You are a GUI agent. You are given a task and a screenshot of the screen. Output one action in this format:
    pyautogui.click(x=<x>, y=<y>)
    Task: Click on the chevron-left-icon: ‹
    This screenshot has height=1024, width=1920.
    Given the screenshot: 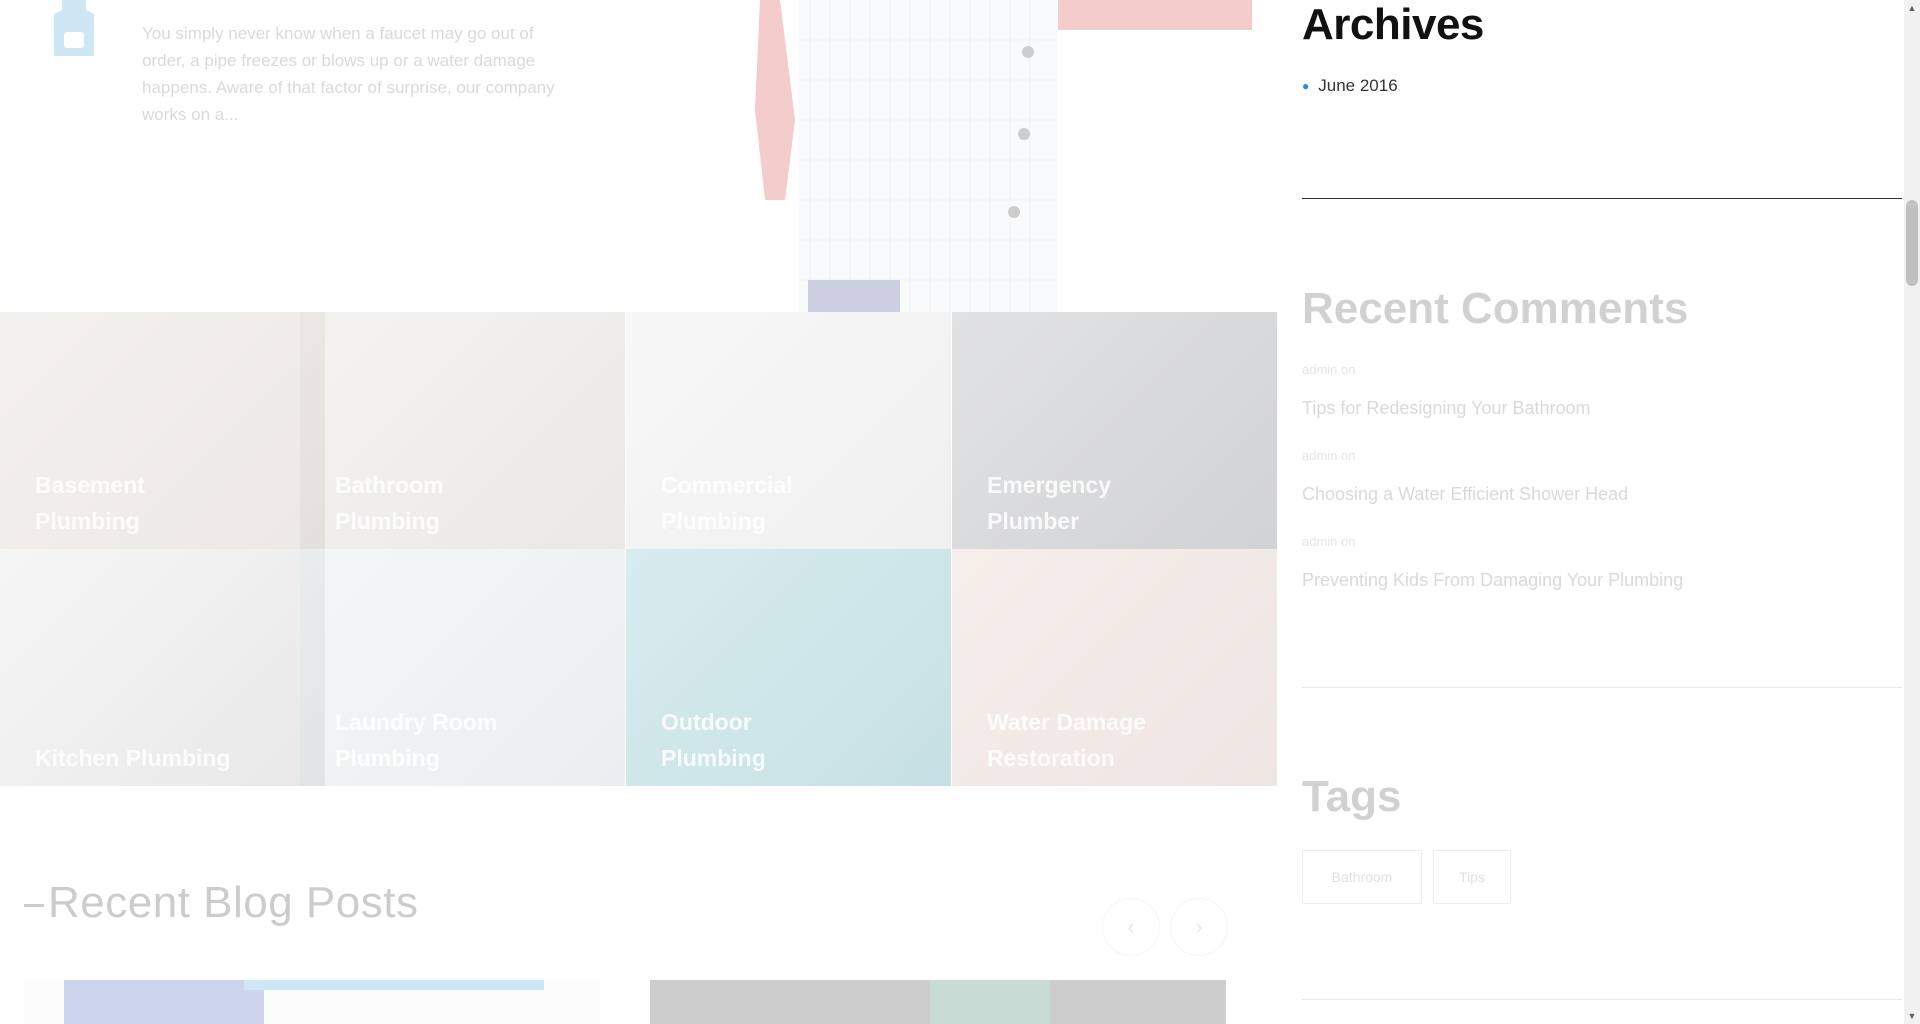 What is the action you would take?
    pyautogui.click(x=1131, y=926)
    